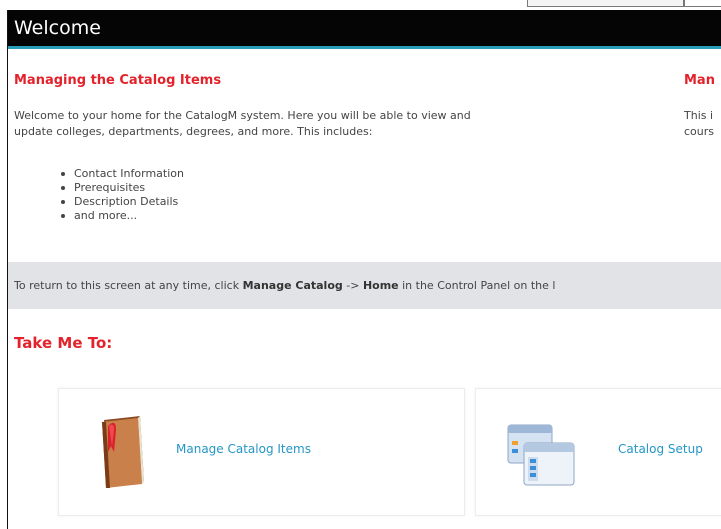  I want to click on page-title: Welcome, so click(57, 28).